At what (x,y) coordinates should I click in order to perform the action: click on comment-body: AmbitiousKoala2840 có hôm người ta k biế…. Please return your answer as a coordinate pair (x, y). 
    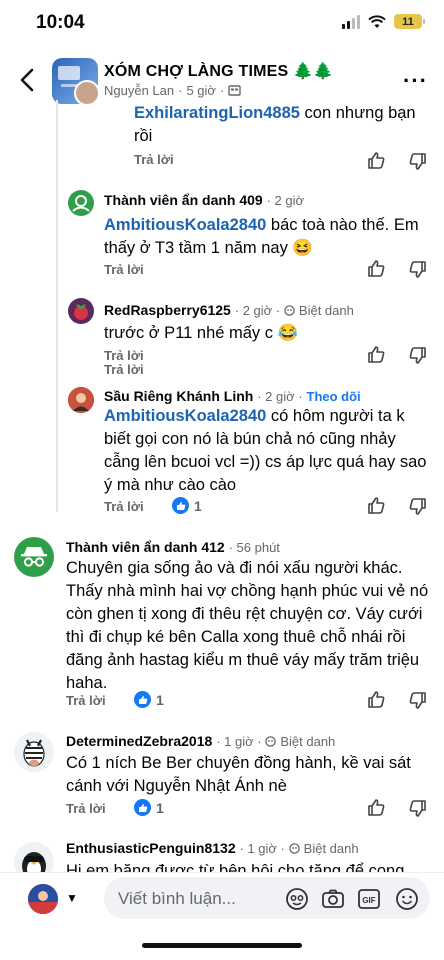
    Looking at the image, I should click on (265, 450).